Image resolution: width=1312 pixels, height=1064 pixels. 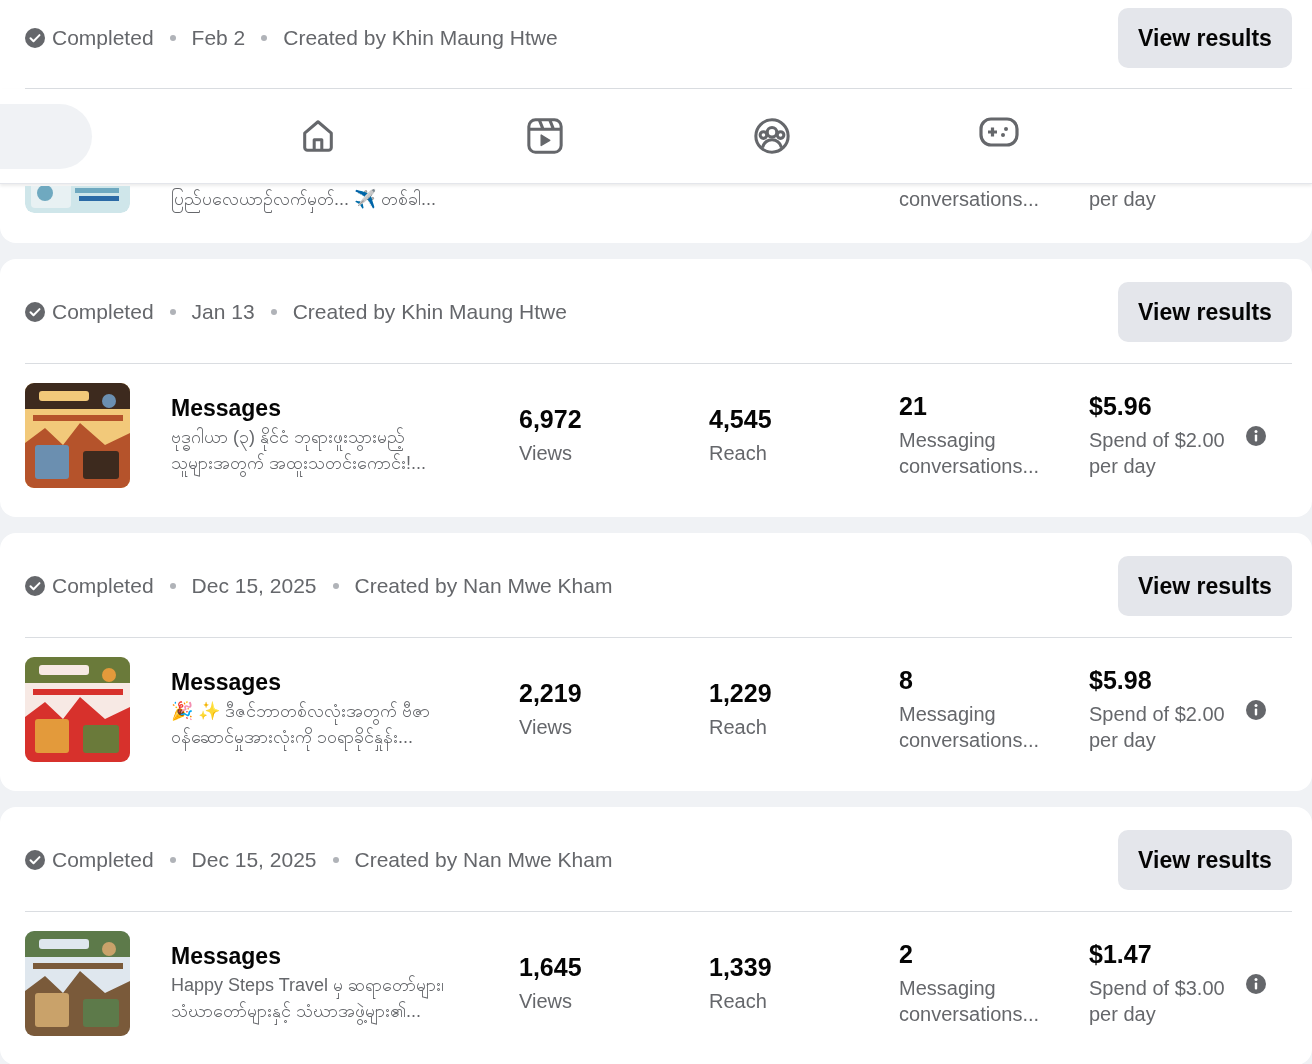 What do you see at coordinates (998, 132) in the screenshot?
I see `gamepad-icon` at bounding box center [998, 132].